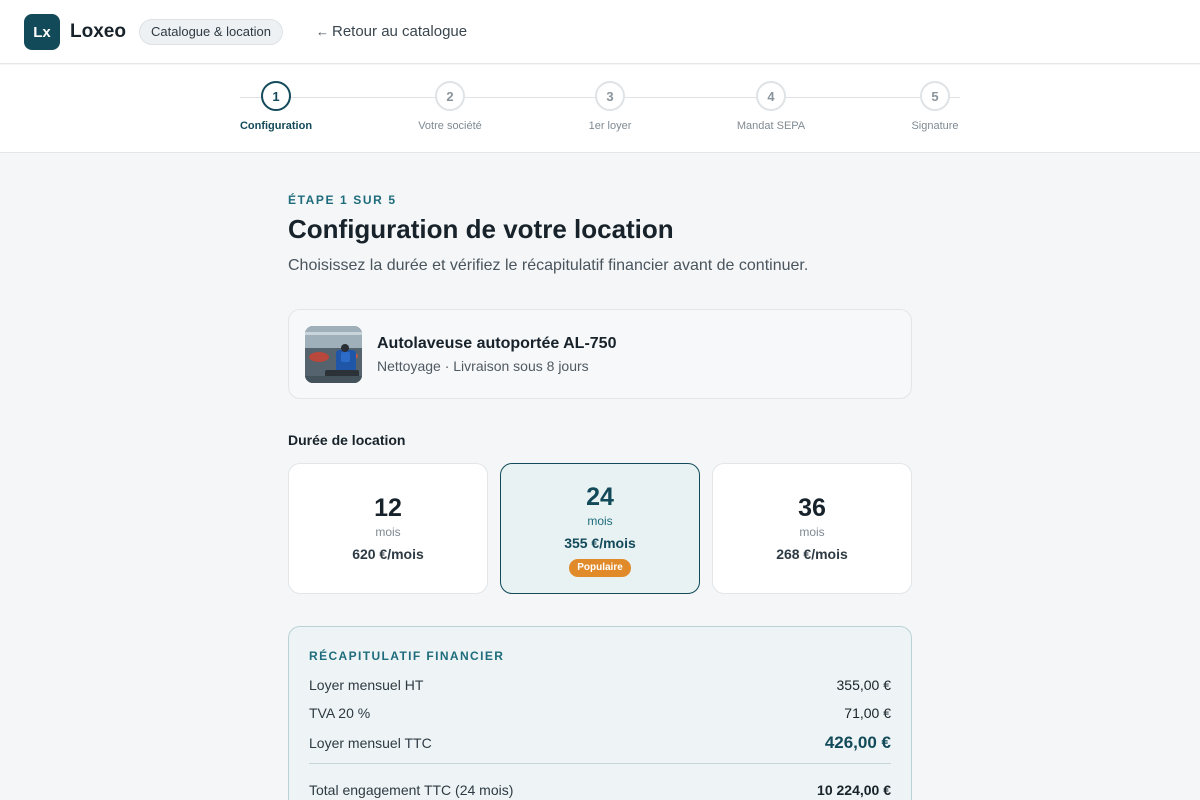 Image resolution: width=1200 pixels, height=800 pixels. I want to click on step-number: 3, so click(610, 96).